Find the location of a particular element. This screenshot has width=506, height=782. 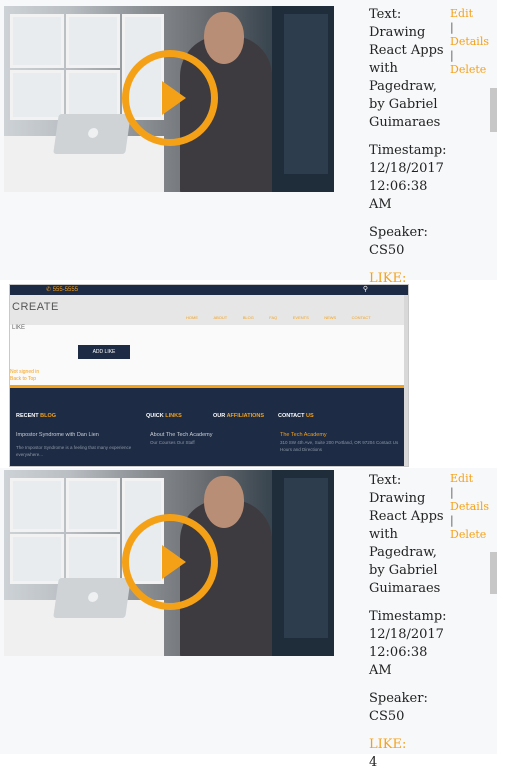

search-icon: ⚲ is located at coordinates (365, 289).